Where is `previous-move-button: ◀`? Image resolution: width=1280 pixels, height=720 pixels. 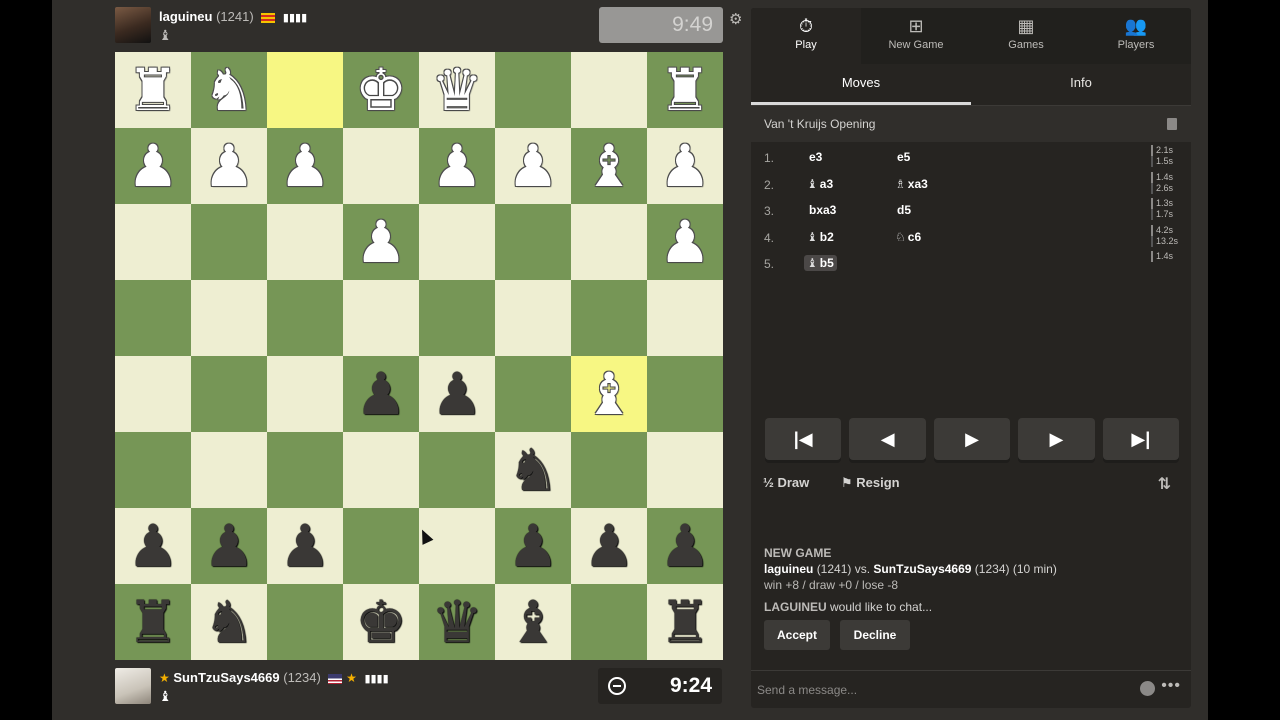 previous-move-button: ◀ is located at coordinates (887, 439).